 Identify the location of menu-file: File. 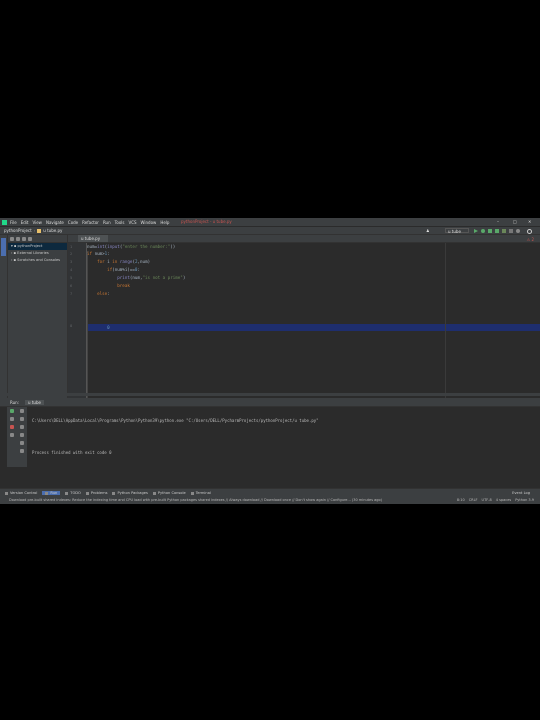
(13, 222).